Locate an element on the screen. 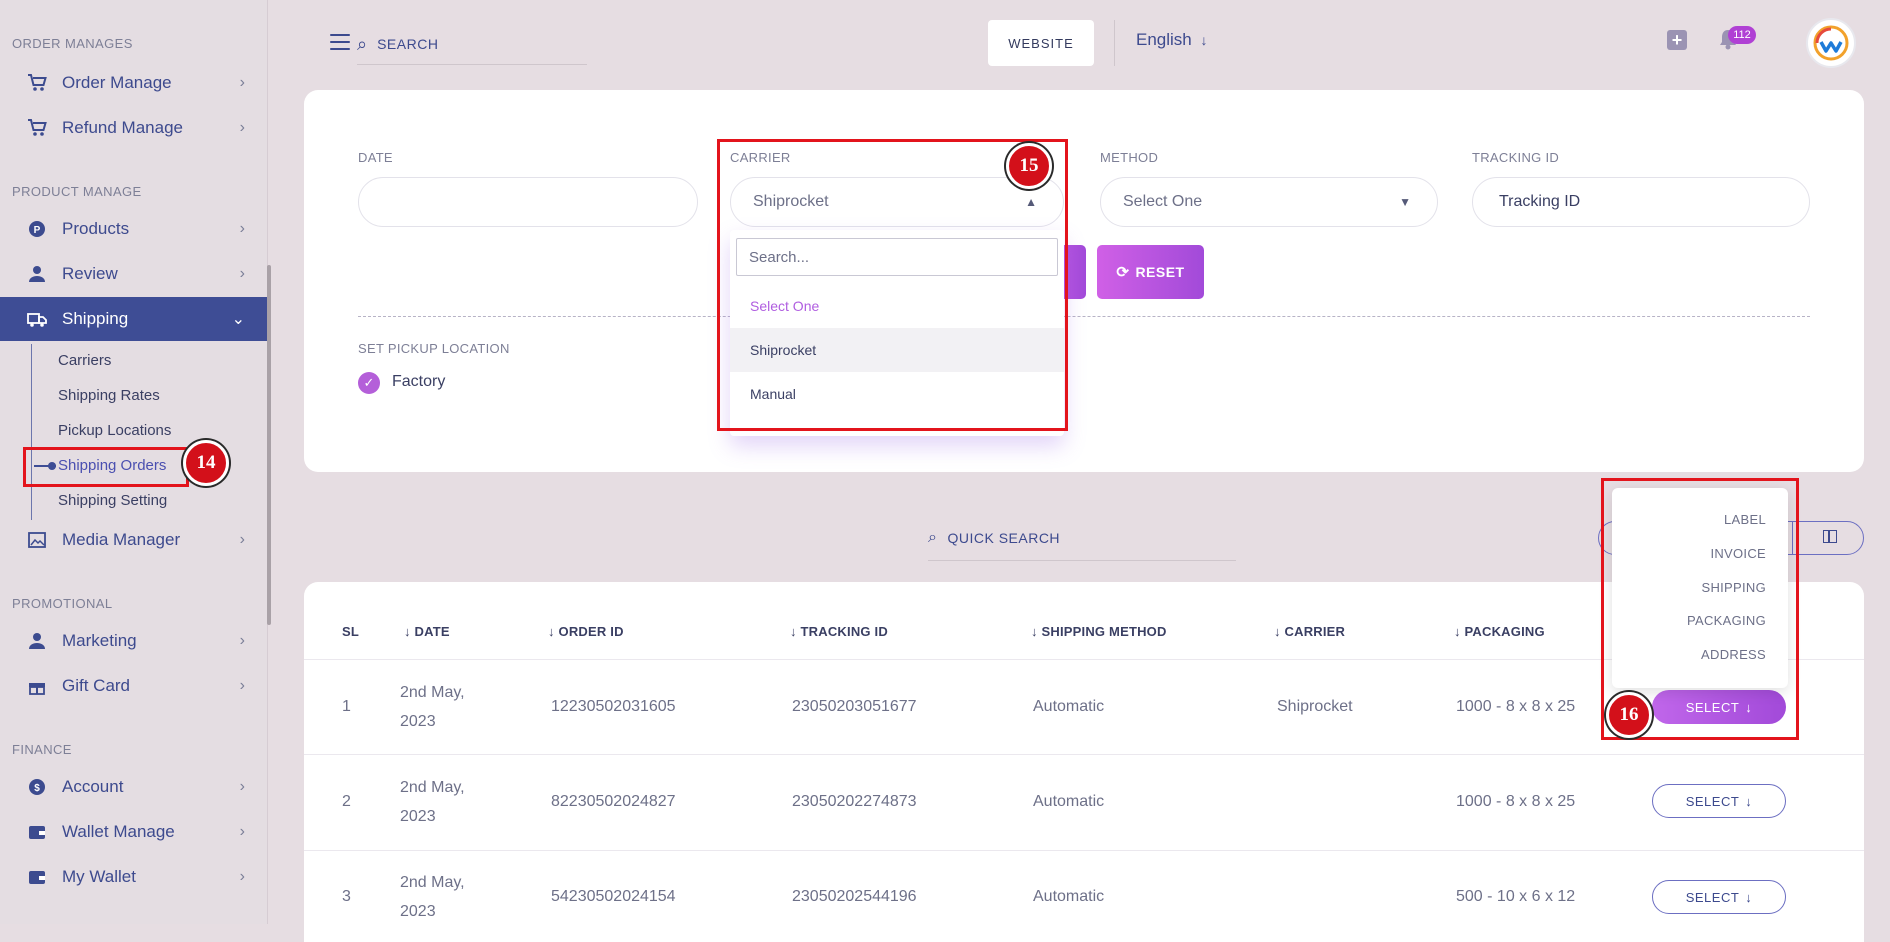  cell-sl: 2 is located at coordinates (346, 801).